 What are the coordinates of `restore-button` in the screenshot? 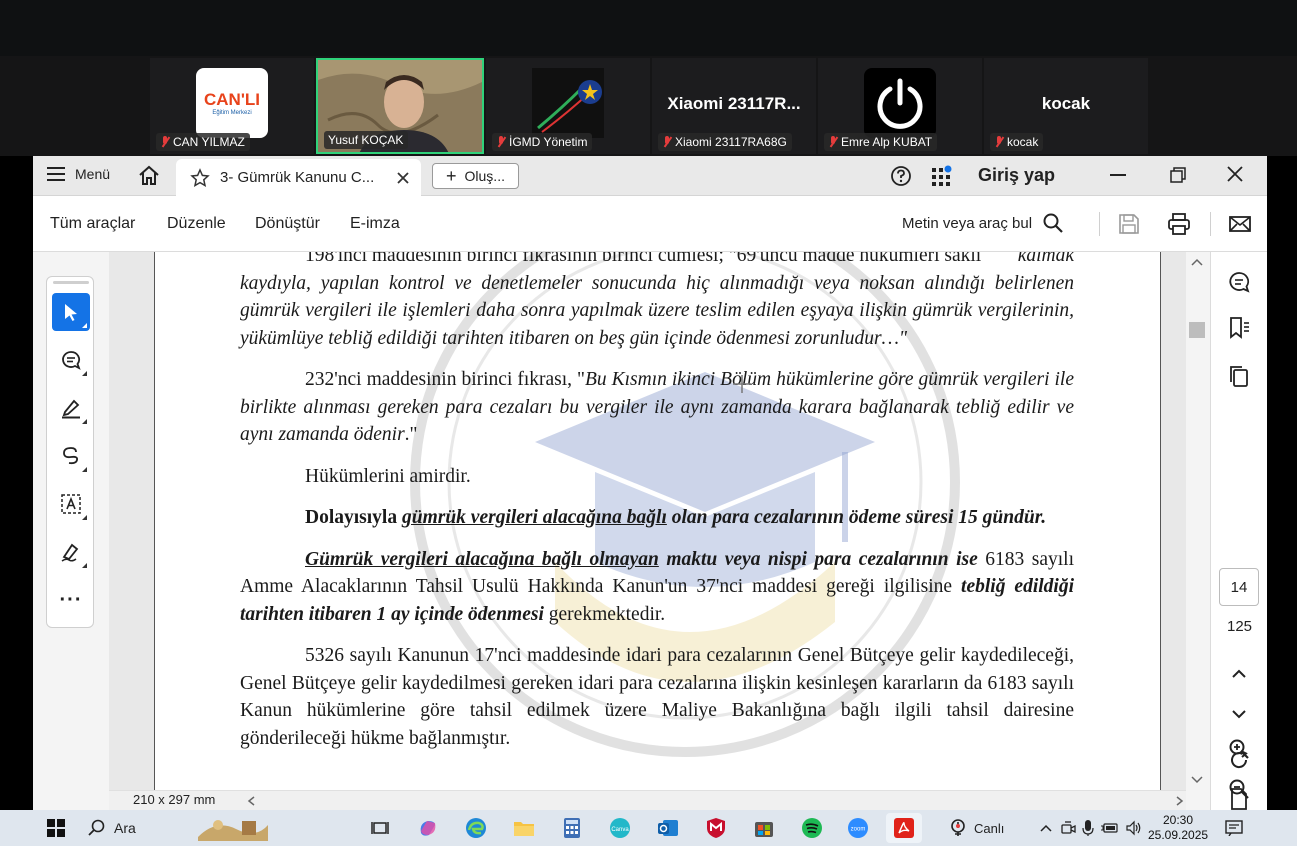 It's located at (1178, 175).